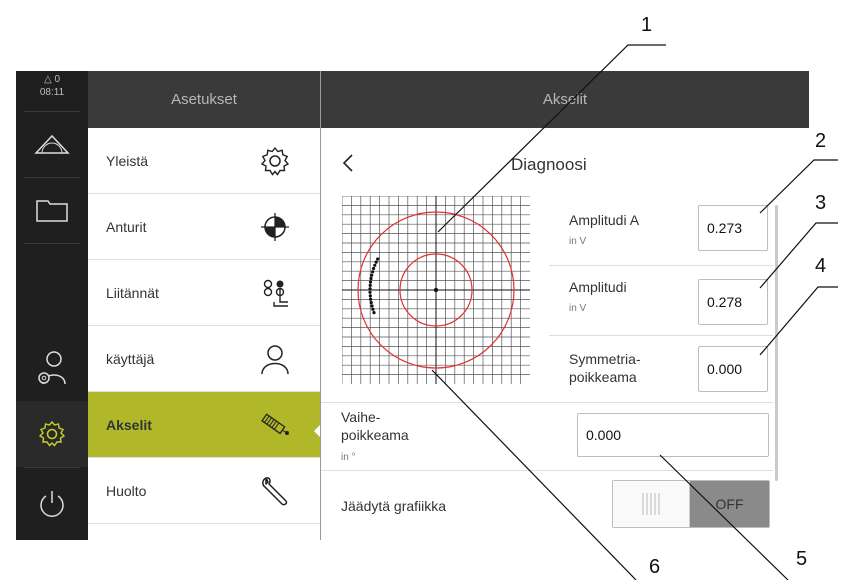  I want to click on freeze-graphics-label: Jäädytä grafiikka, so click(394, 506).